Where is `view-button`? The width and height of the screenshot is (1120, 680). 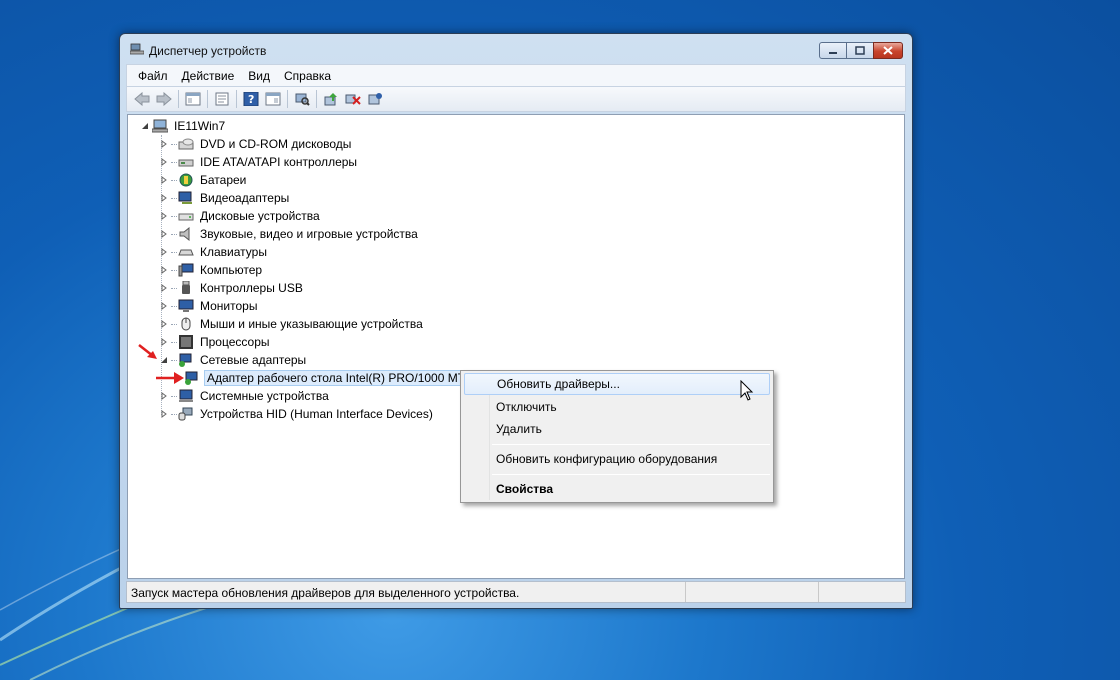 view-button is located at coordinates (273, 99).